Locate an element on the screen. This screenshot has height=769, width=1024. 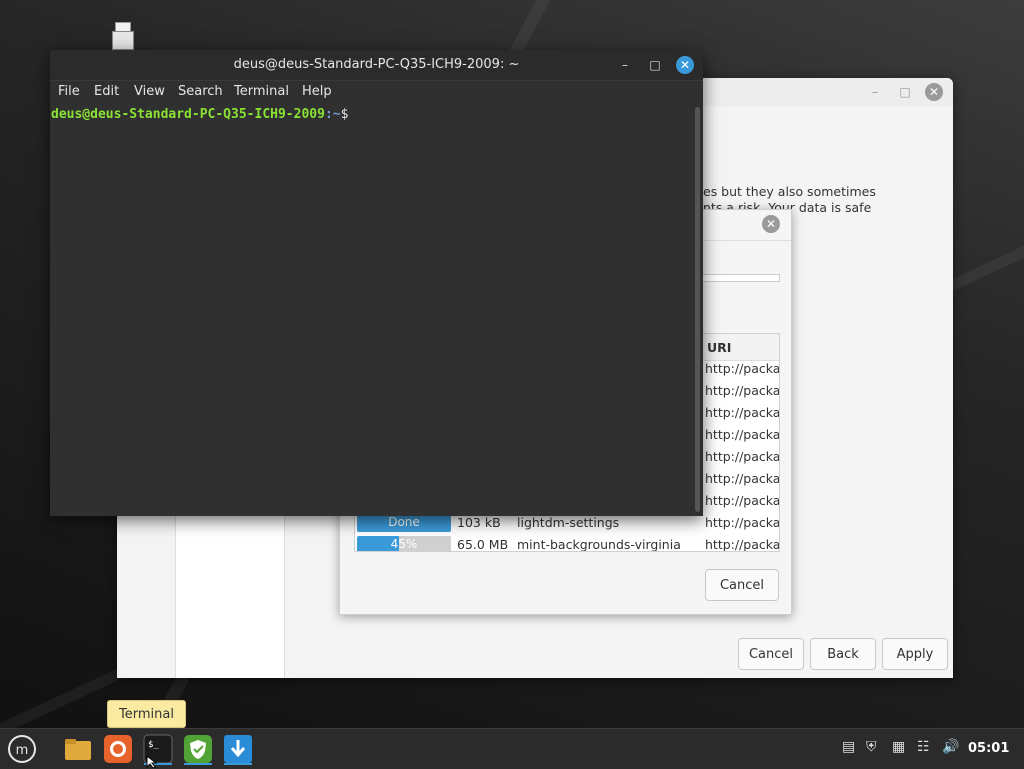
files-icon is located at coordinates (78, 749).